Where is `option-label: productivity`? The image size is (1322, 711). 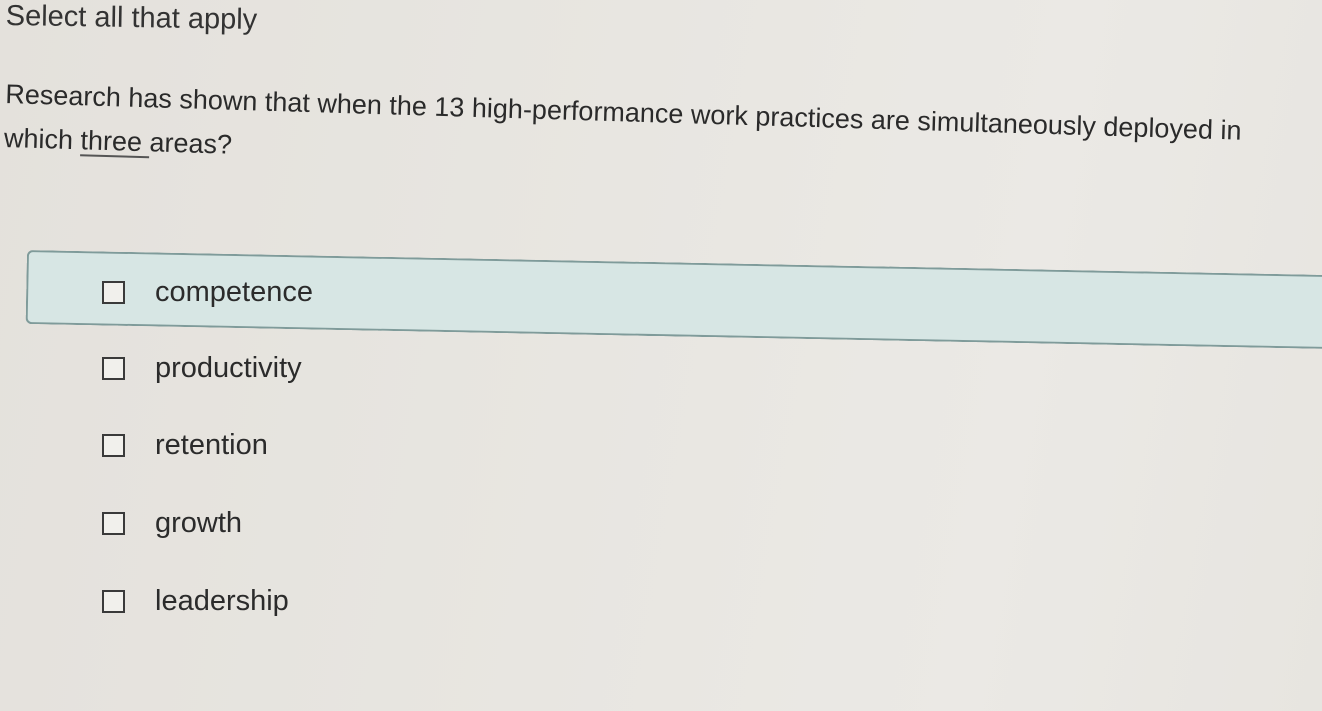
option-label: productivity is located at coordinates (228, 368).